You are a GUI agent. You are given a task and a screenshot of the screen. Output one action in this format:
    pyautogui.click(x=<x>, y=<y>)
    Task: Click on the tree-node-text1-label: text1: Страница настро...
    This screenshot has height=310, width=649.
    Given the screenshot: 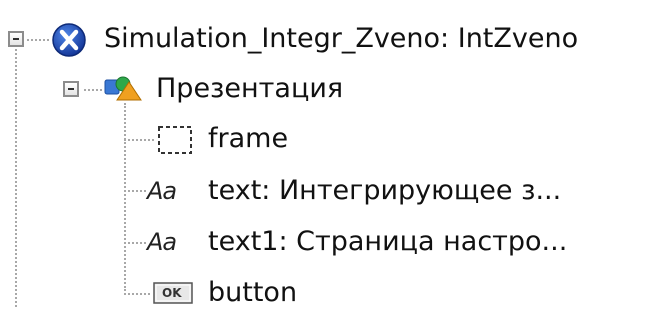 What is the action you would take?
    pyautogui.click(x=387, y=242)
    